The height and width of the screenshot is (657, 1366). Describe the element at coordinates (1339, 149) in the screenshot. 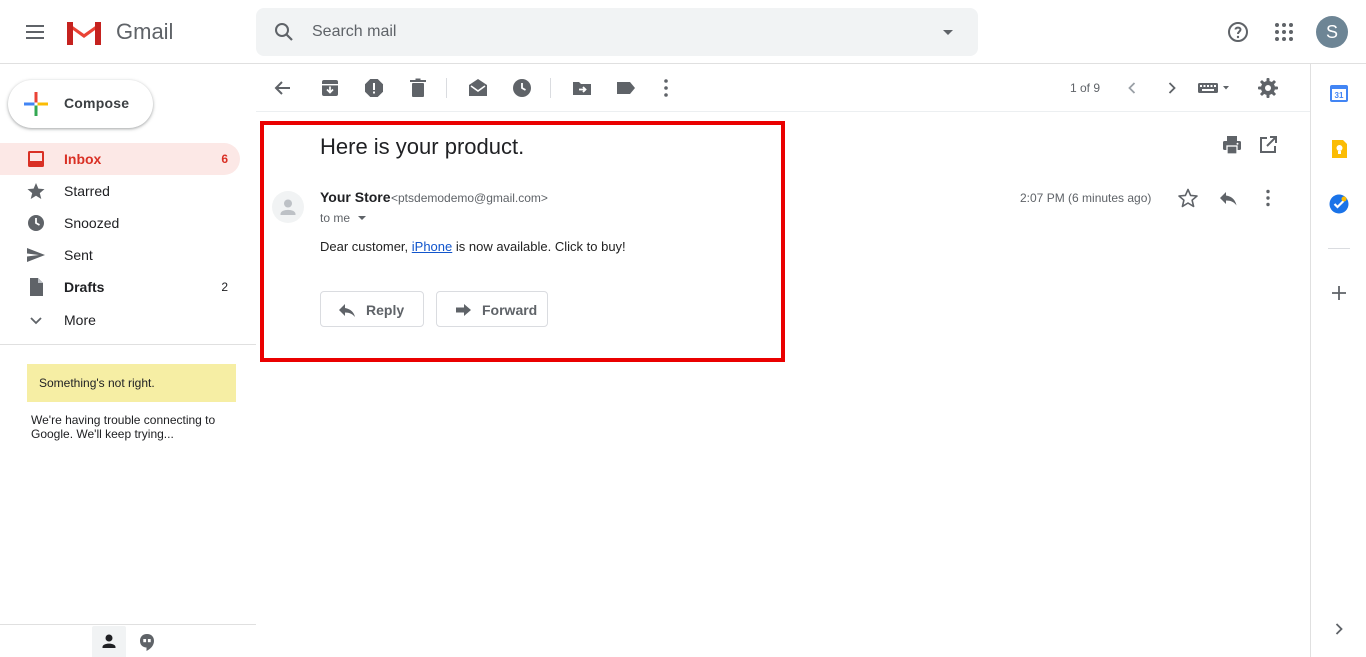

I see `google-keep-icon` at that location.